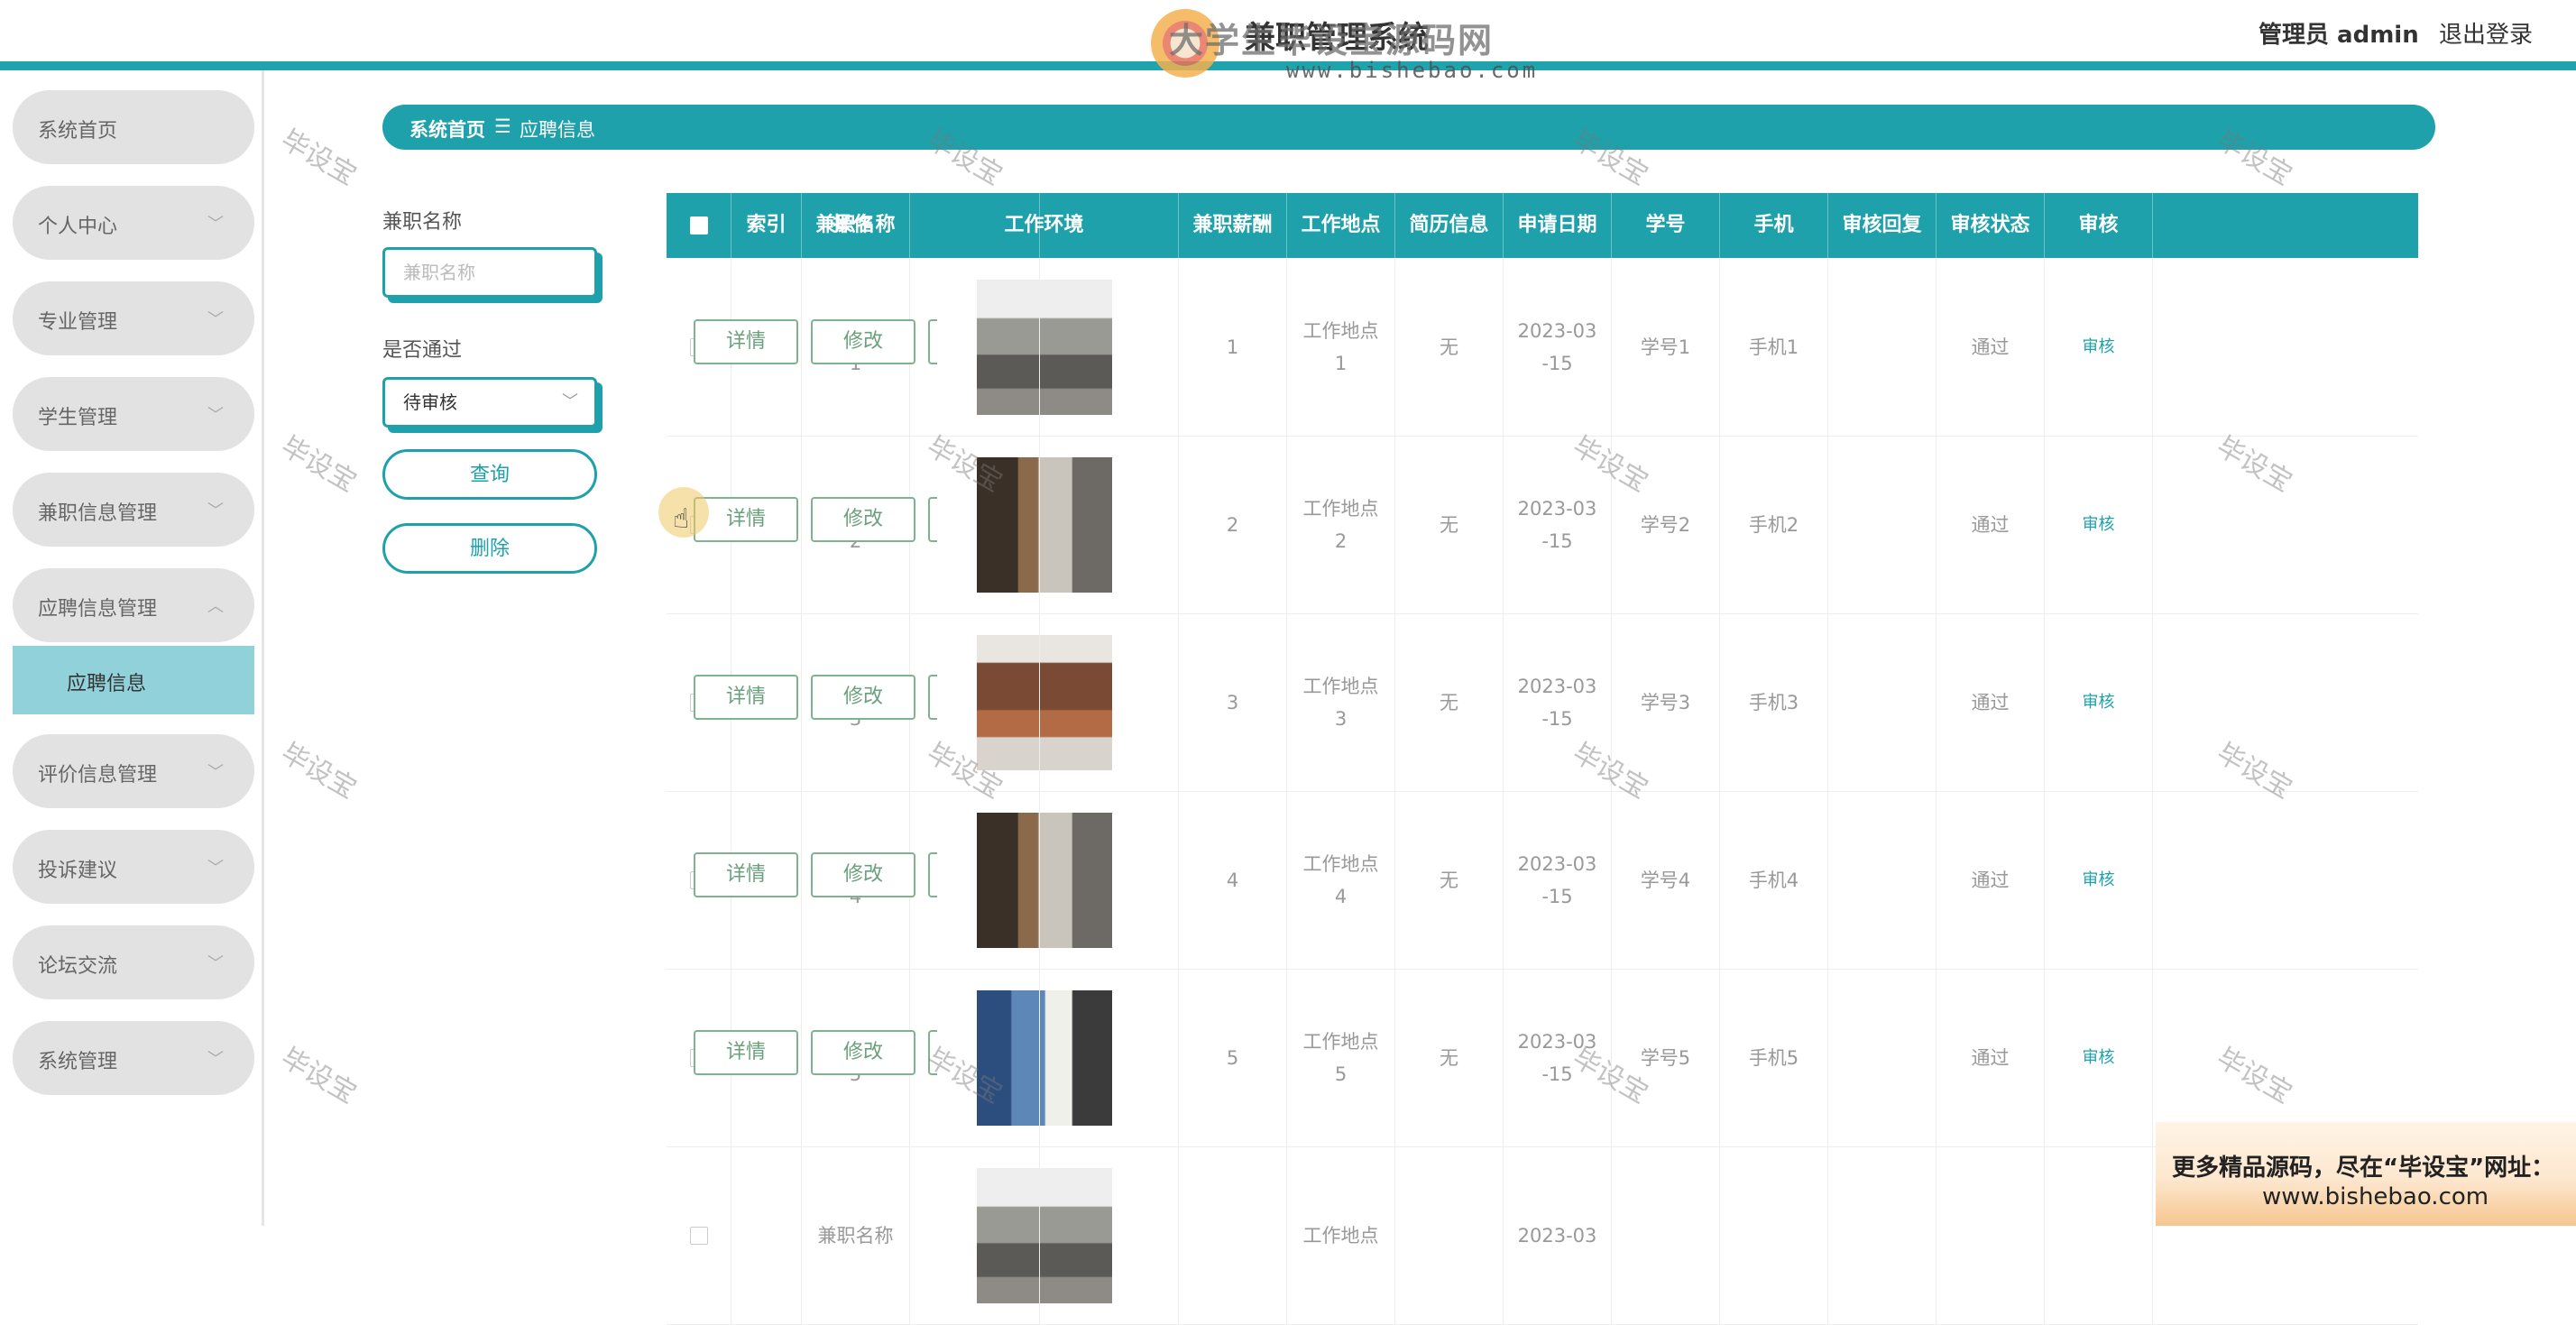 Image resolution: width=2576 pixels, height=1325 pixels. What do you see at coordinates (78, 131) in the screenshot?
I see `sidebar-item-label: 系统首页` at bounding box center [78, 131].